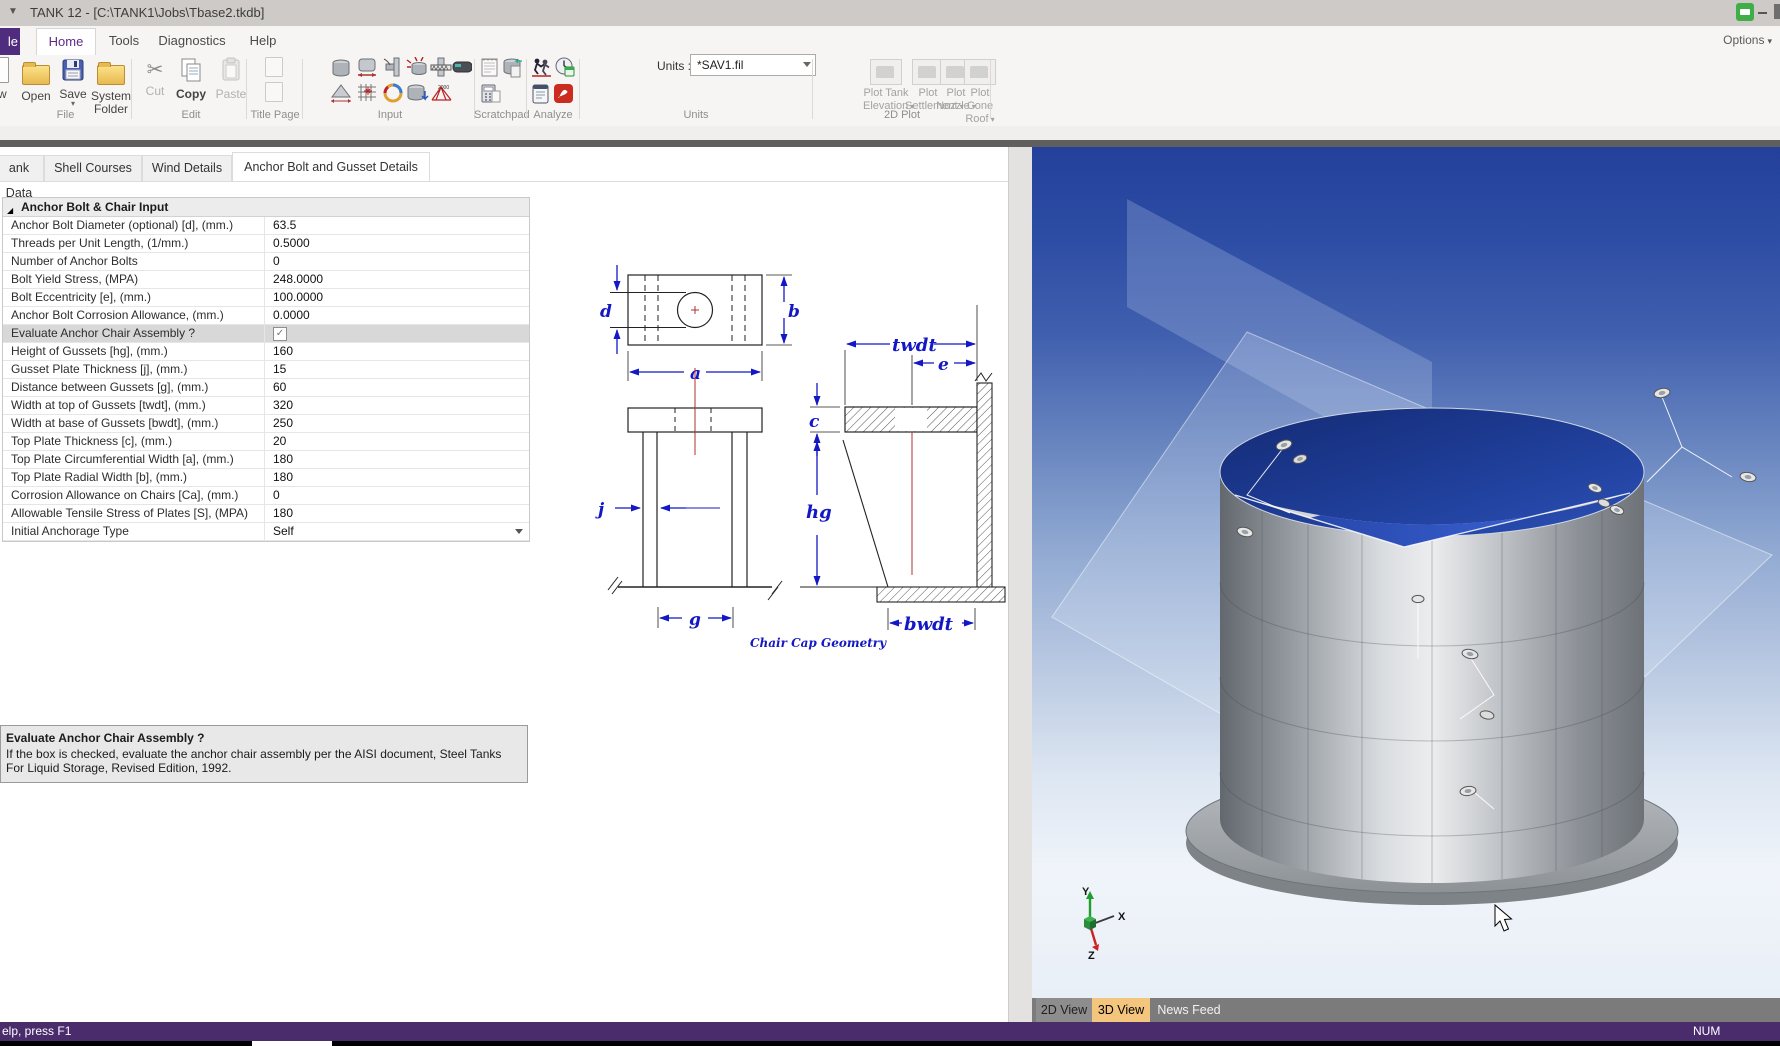 The image size is (1780, 1046). What do you see at coordinates (914, 345) in the screenshot?
I see `svg-text: twdt` at bounding box center [914, 345].